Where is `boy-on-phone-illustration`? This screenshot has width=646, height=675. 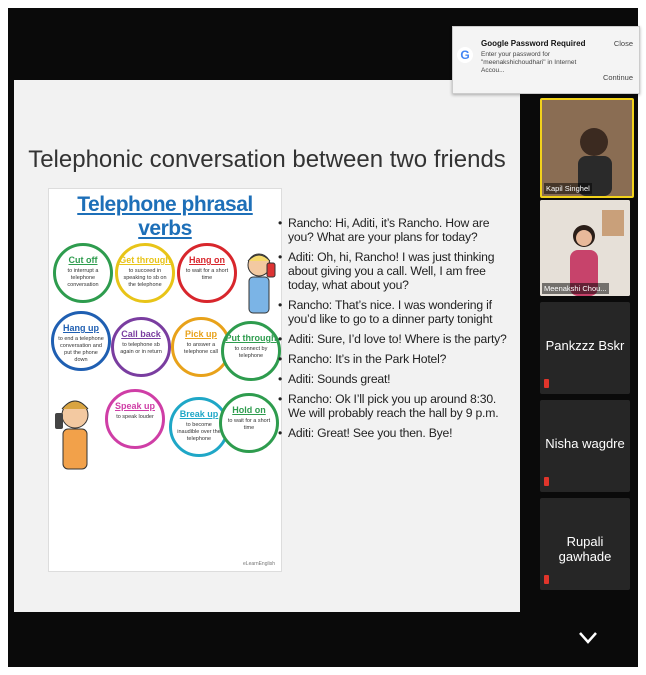 boy-on-phone-illustration is located at coordinates (72, 435).